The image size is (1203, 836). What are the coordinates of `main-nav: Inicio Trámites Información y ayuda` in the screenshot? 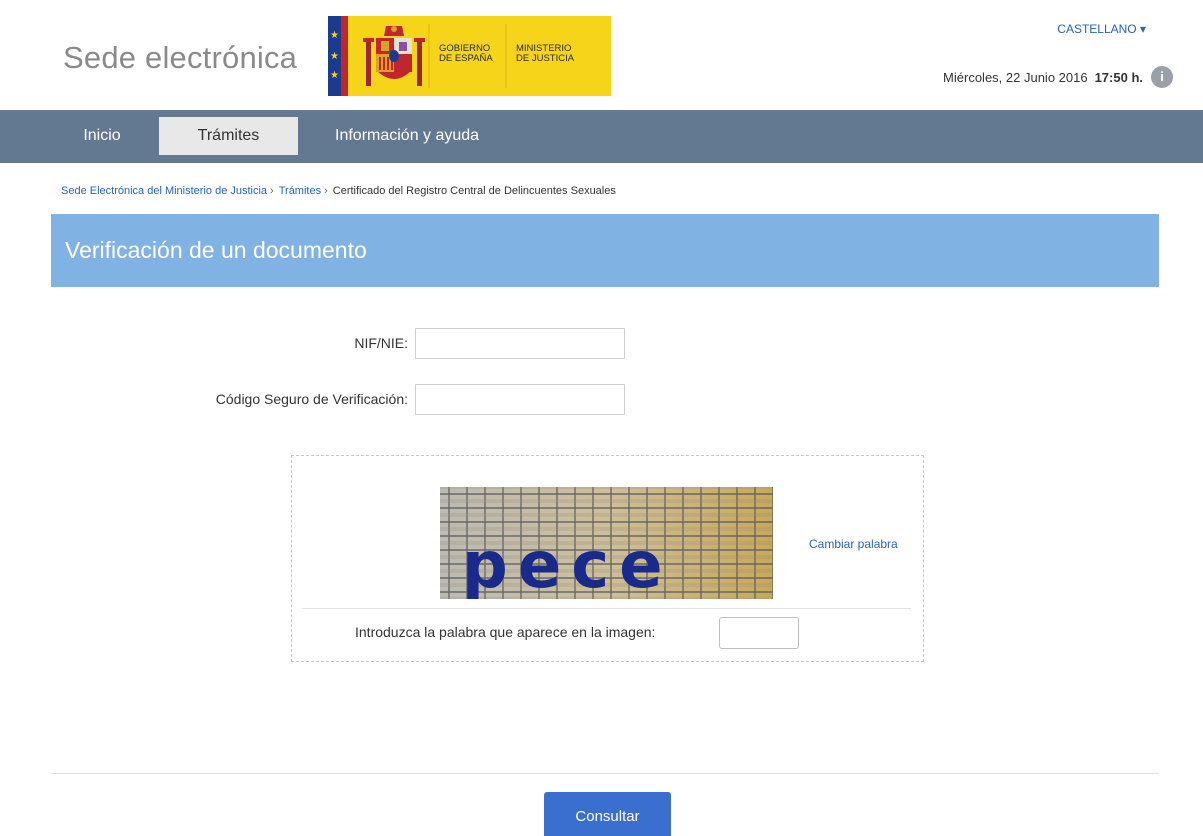 It's located at (601, 136).